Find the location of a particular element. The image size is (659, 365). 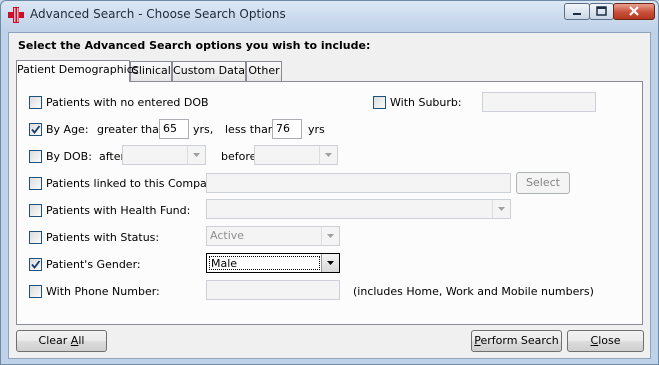

tab-other: Other is located at coordinates (264, 71).